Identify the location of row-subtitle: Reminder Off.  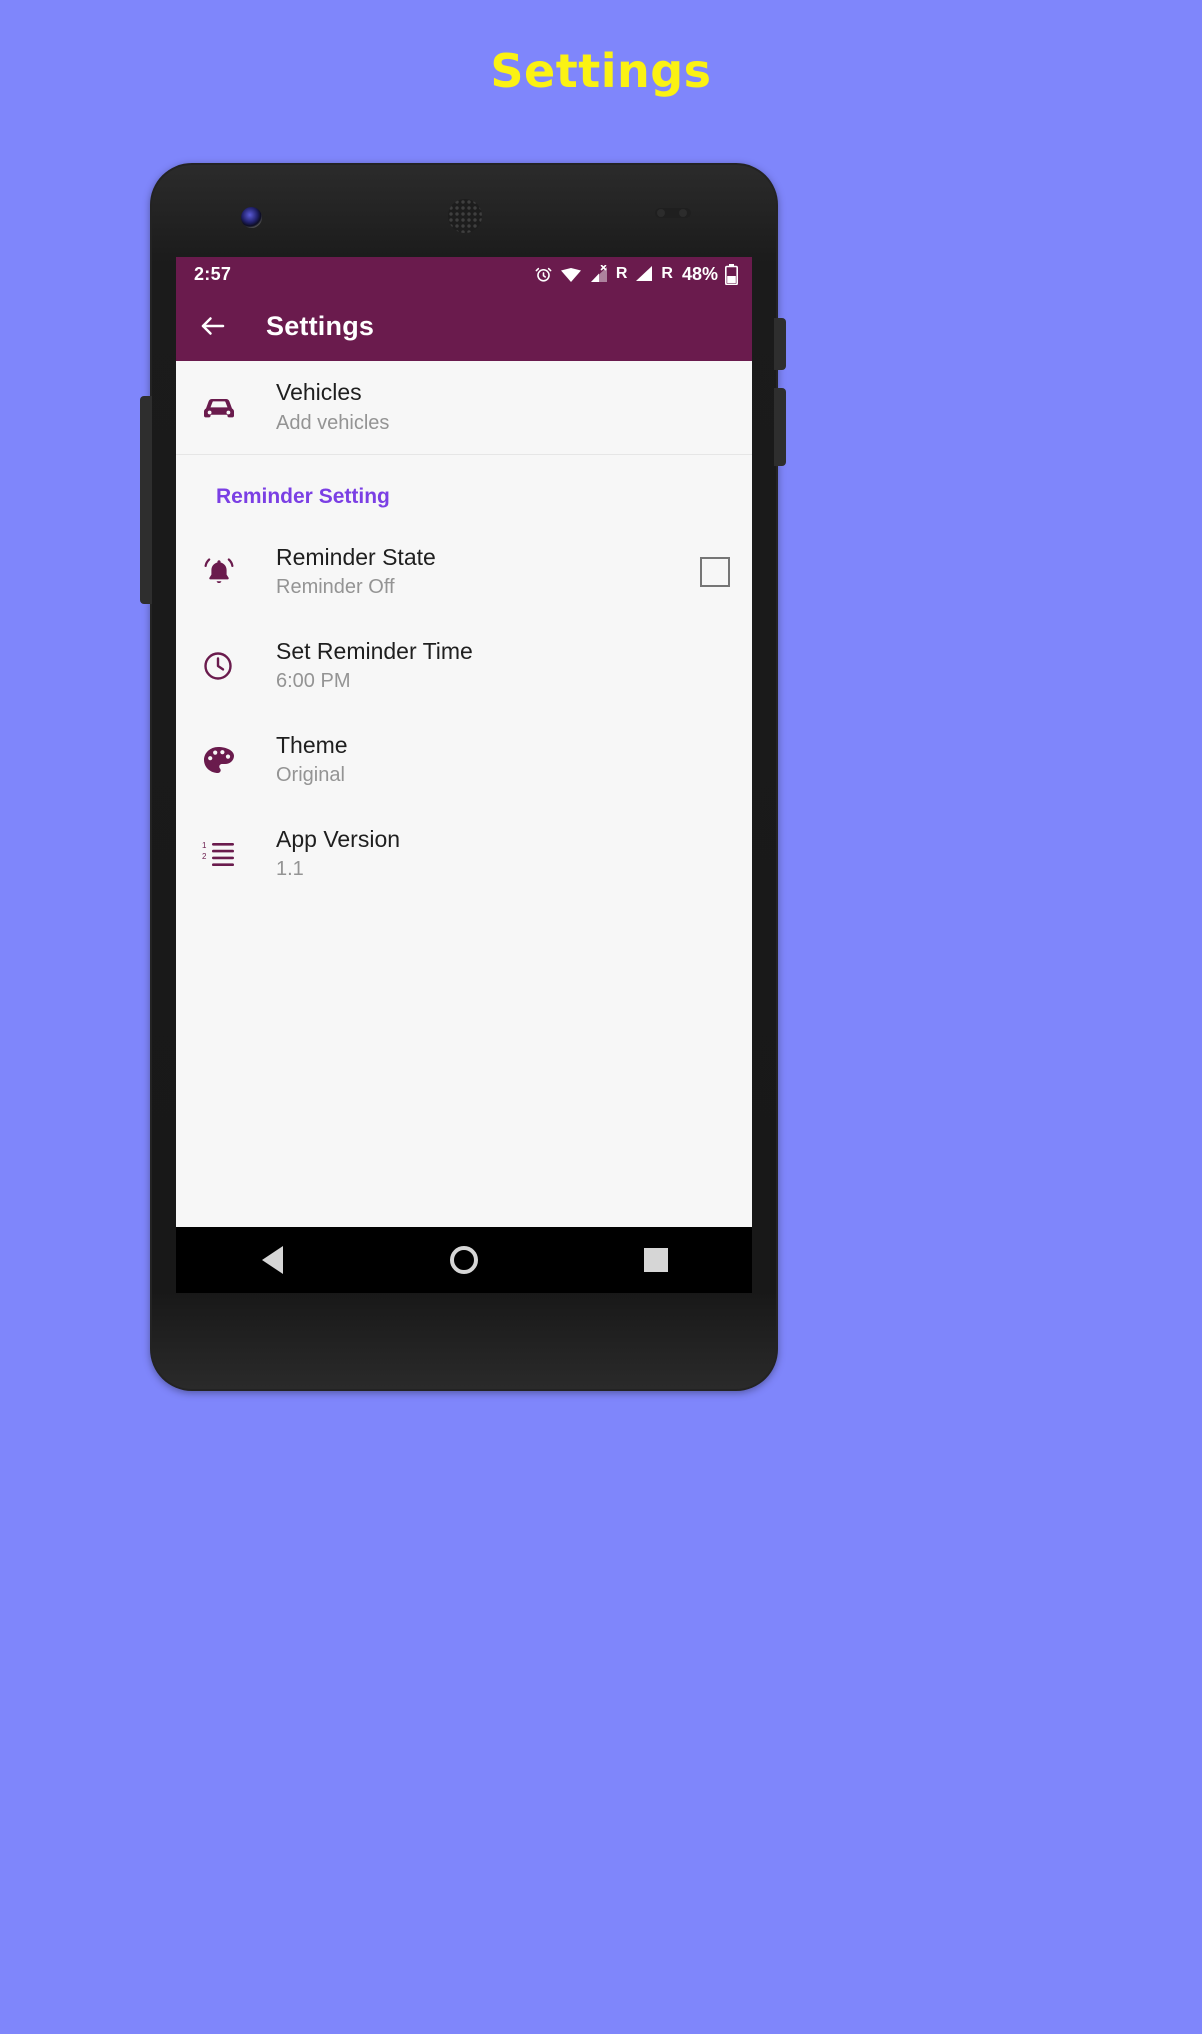
(335, 587).